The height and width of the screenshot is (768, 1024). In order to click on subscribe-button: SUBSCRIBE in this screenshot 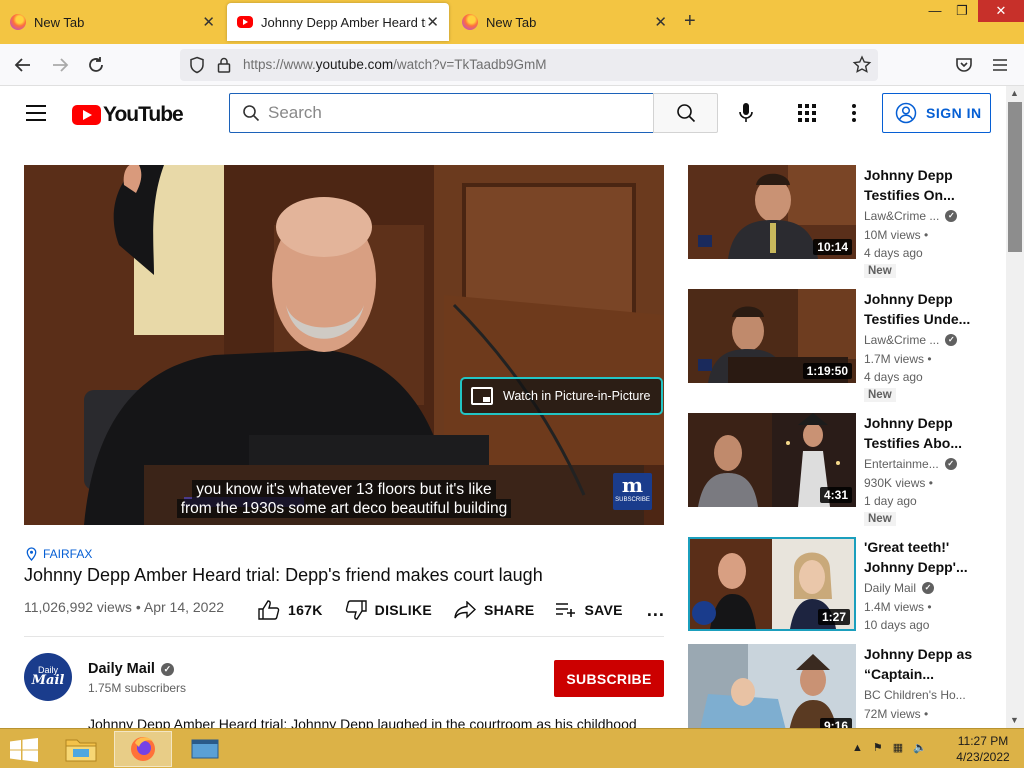, I will do `click(609, 678)`.